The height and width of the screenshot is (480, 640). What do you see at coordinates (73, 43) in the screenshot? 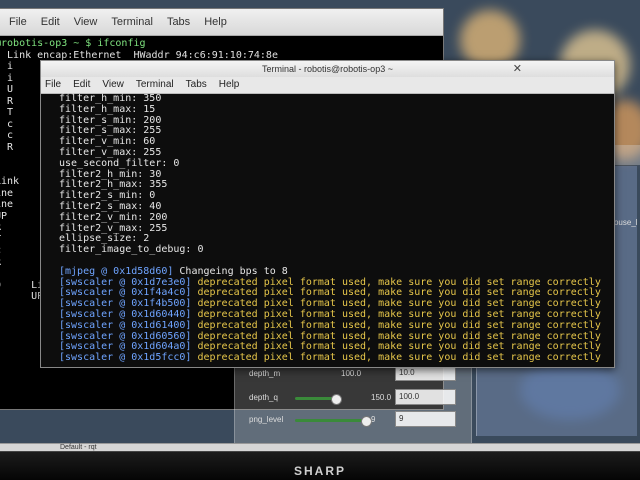
I see `terminal-line: @robotis-op3 ~ $ ifconfig` at bounding box center [73, 43].